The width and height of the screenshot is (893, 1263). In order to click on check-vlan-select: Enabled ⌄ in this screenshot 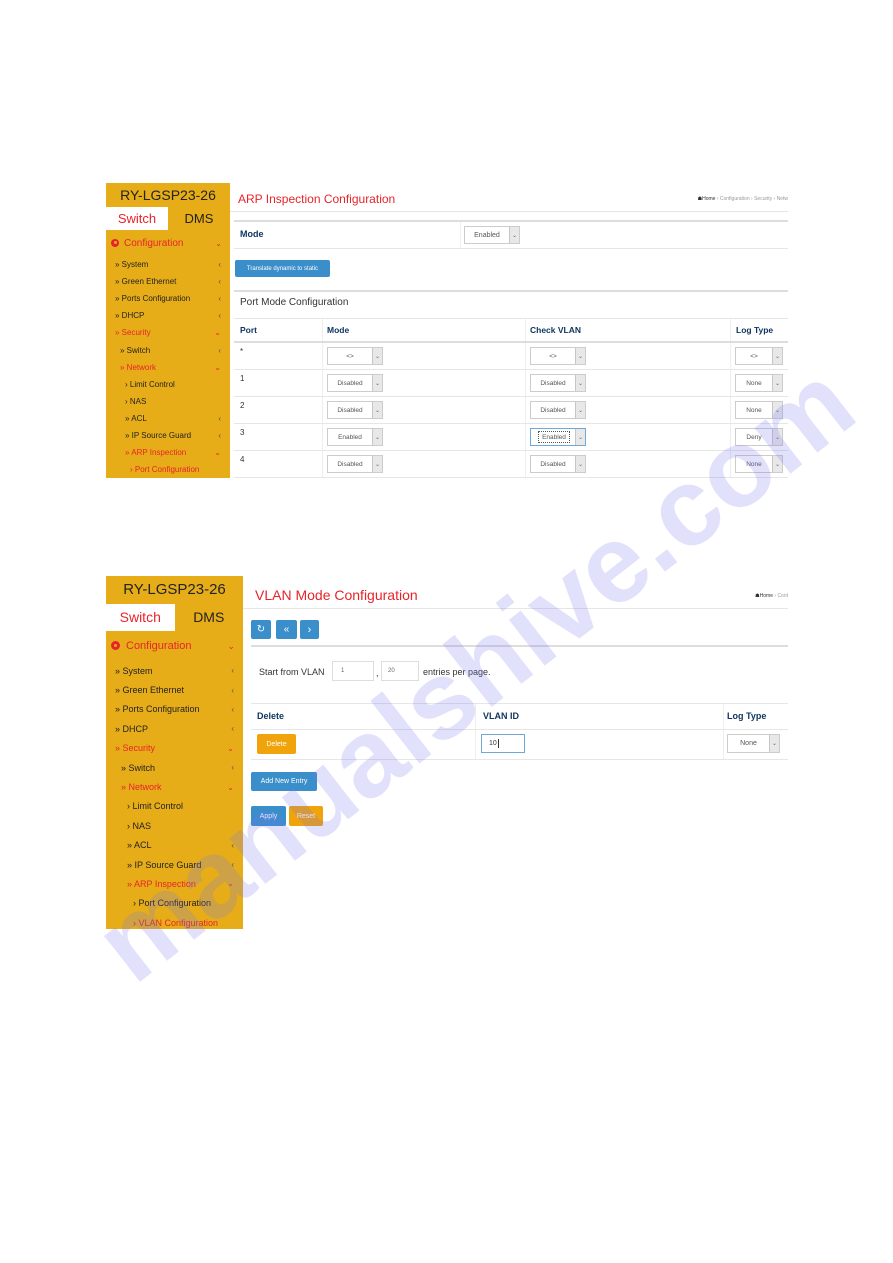, I will do `click(558, 437)`.